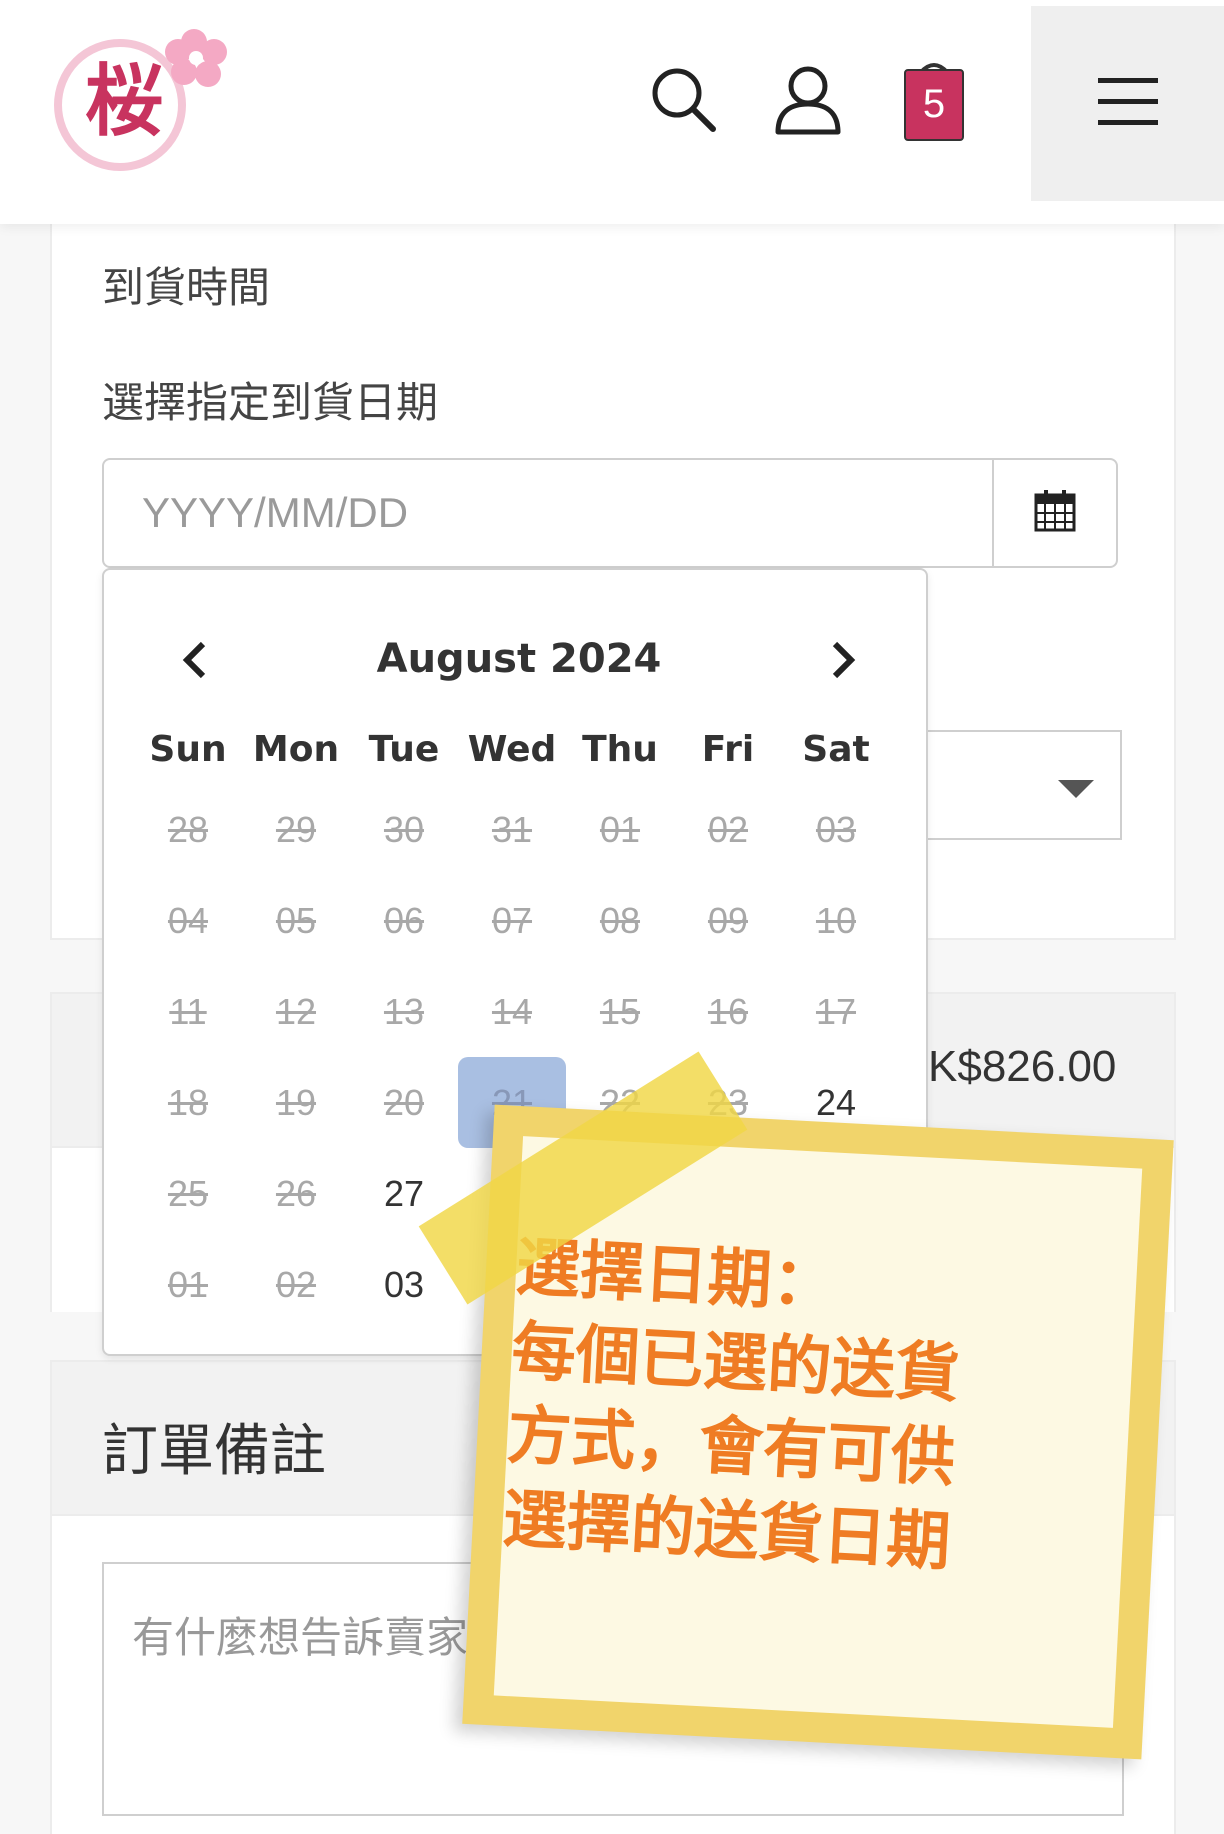 The width and height of the screenshot is (1224, 1834). I want to click on calendar-day-disabled: 07, so click(512, 920).